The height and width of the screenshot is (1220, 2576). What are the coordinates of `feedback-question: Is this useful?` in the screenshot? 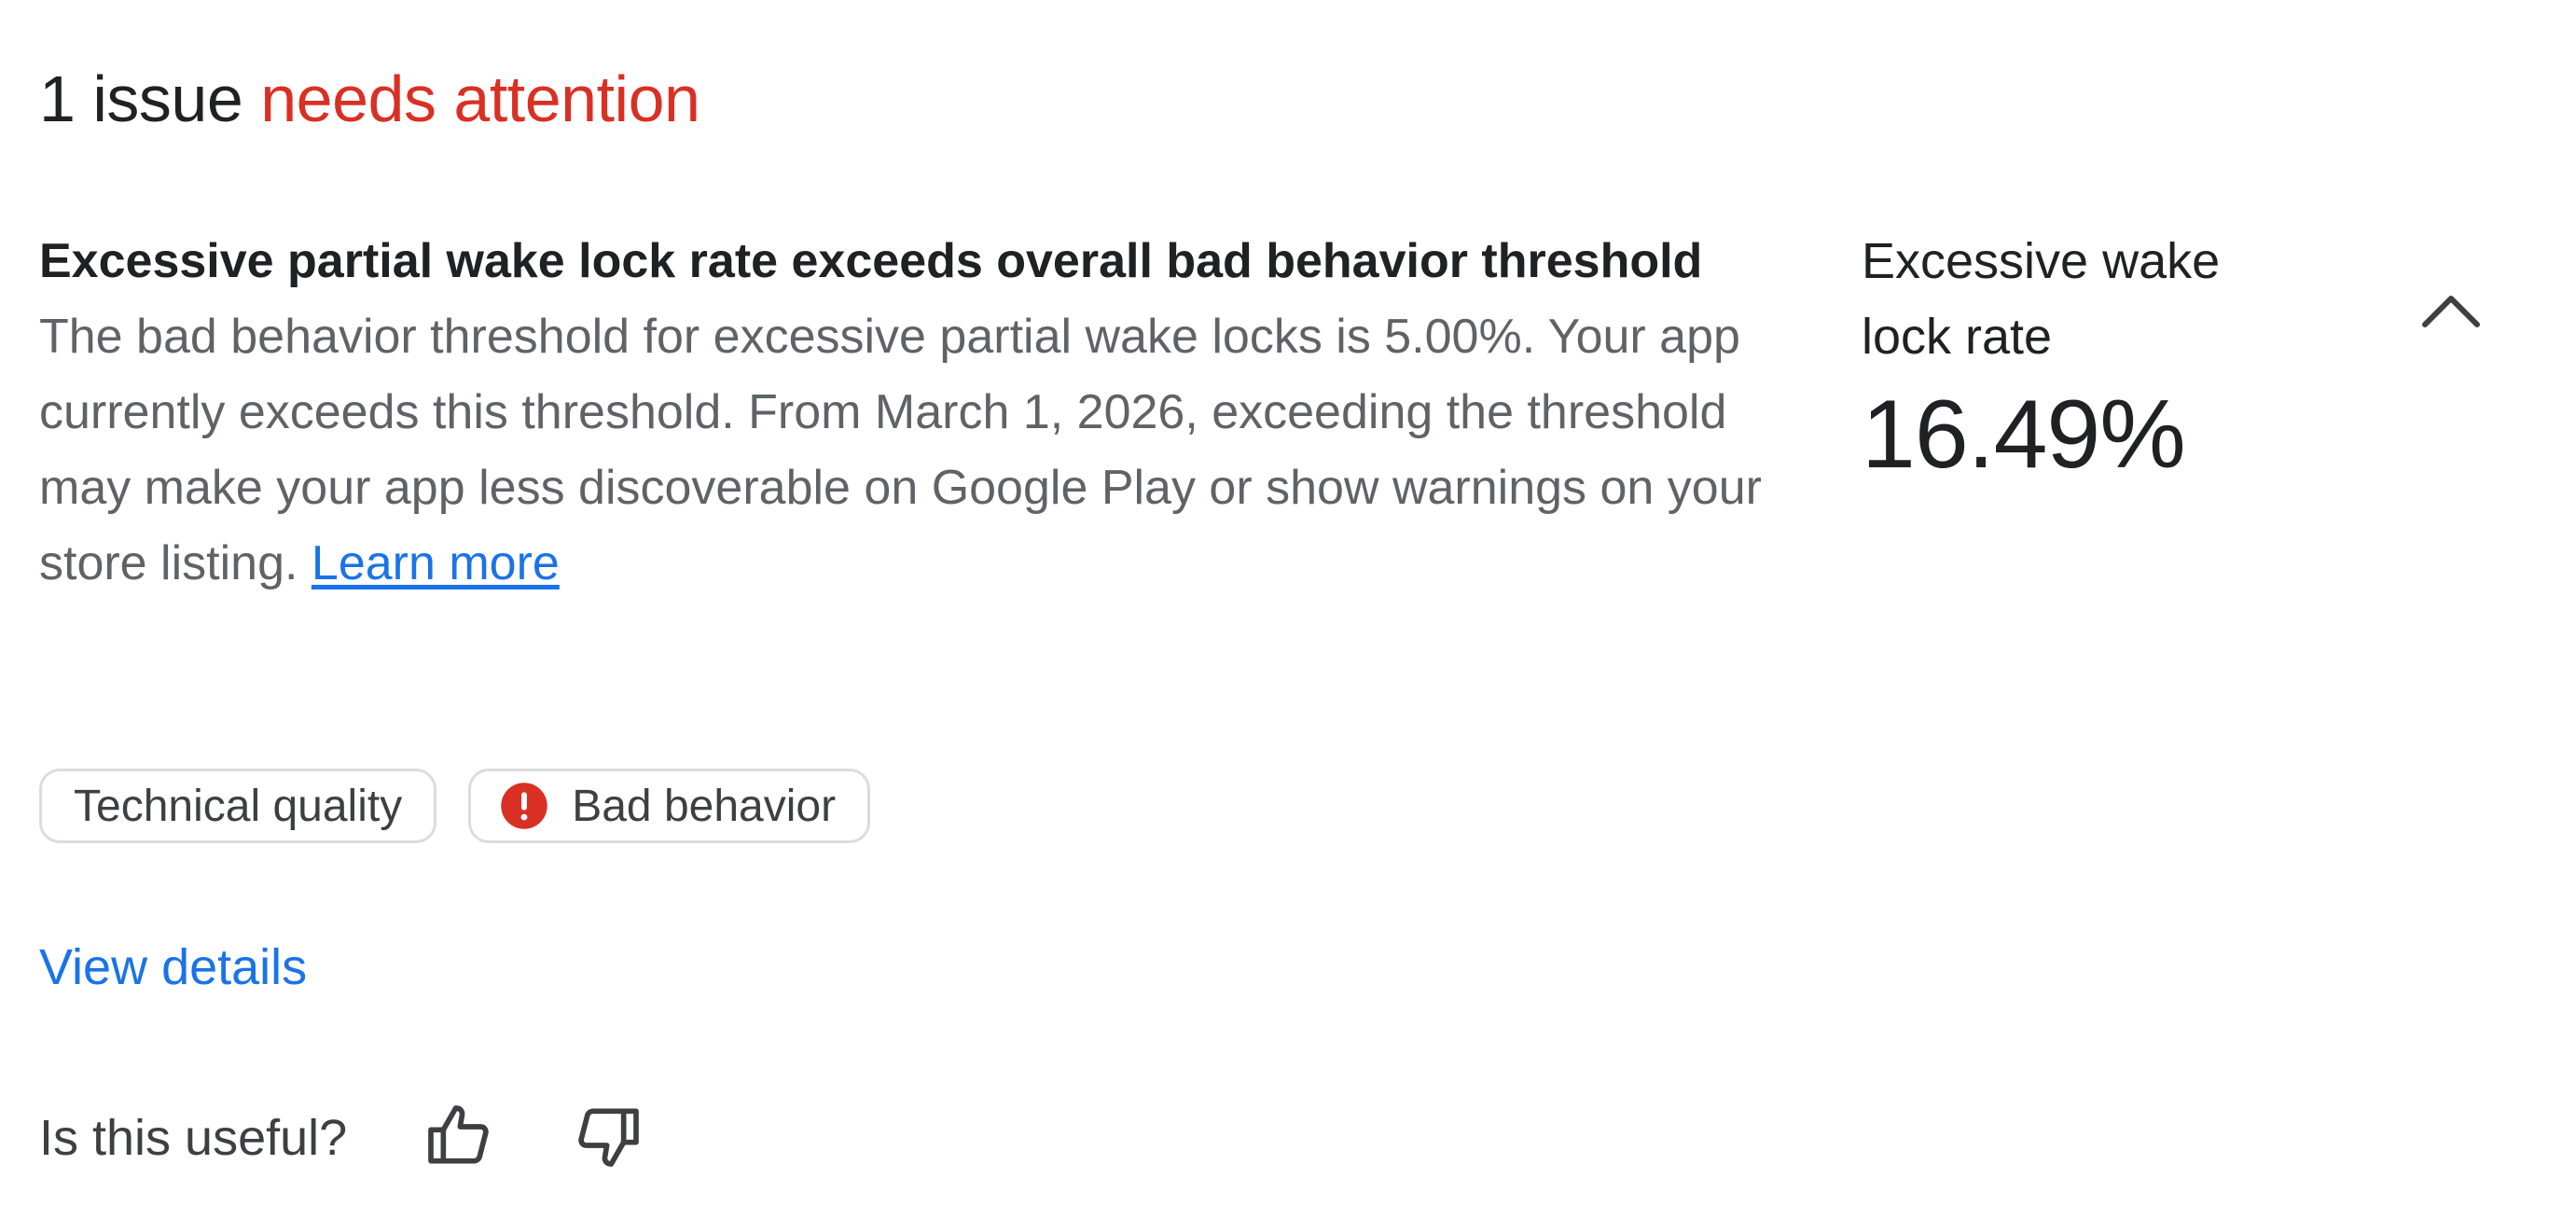 It's located at (193, 1138).